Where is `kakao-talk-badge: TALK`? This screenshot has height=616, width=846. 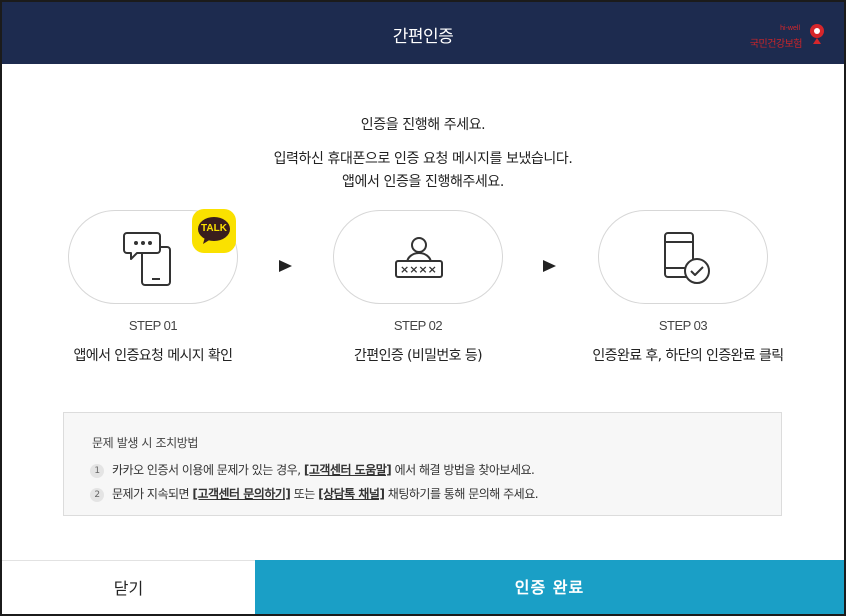 kakao-talk-badge: TALK is located at coordinates (214, 231).